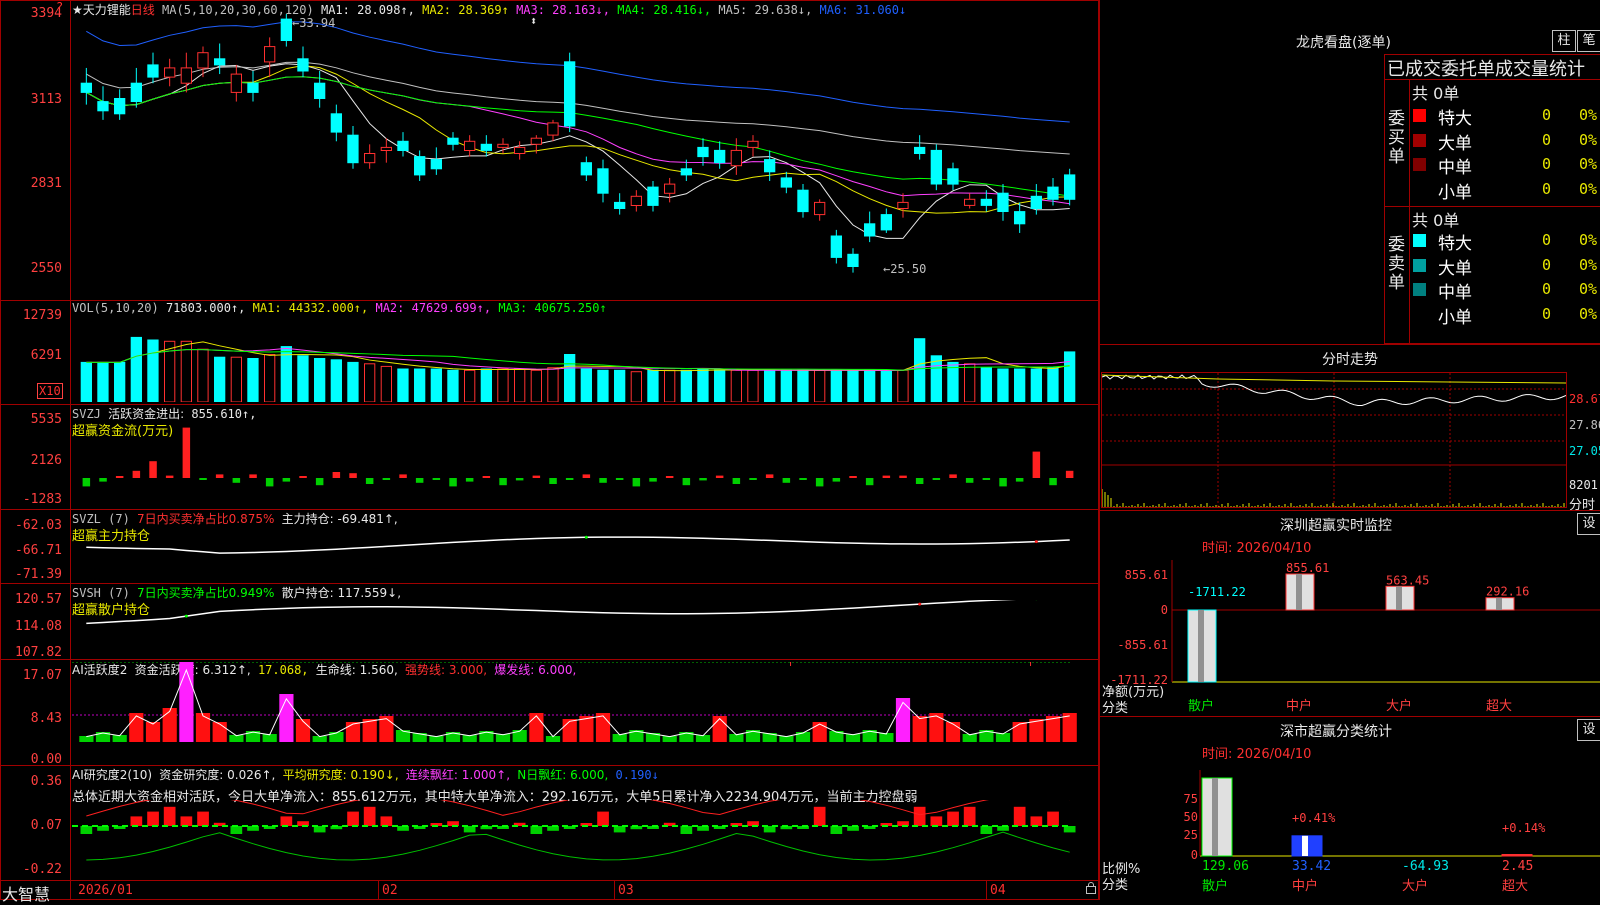  I want to click on buy-row-count: 0, so click(1546, 115).